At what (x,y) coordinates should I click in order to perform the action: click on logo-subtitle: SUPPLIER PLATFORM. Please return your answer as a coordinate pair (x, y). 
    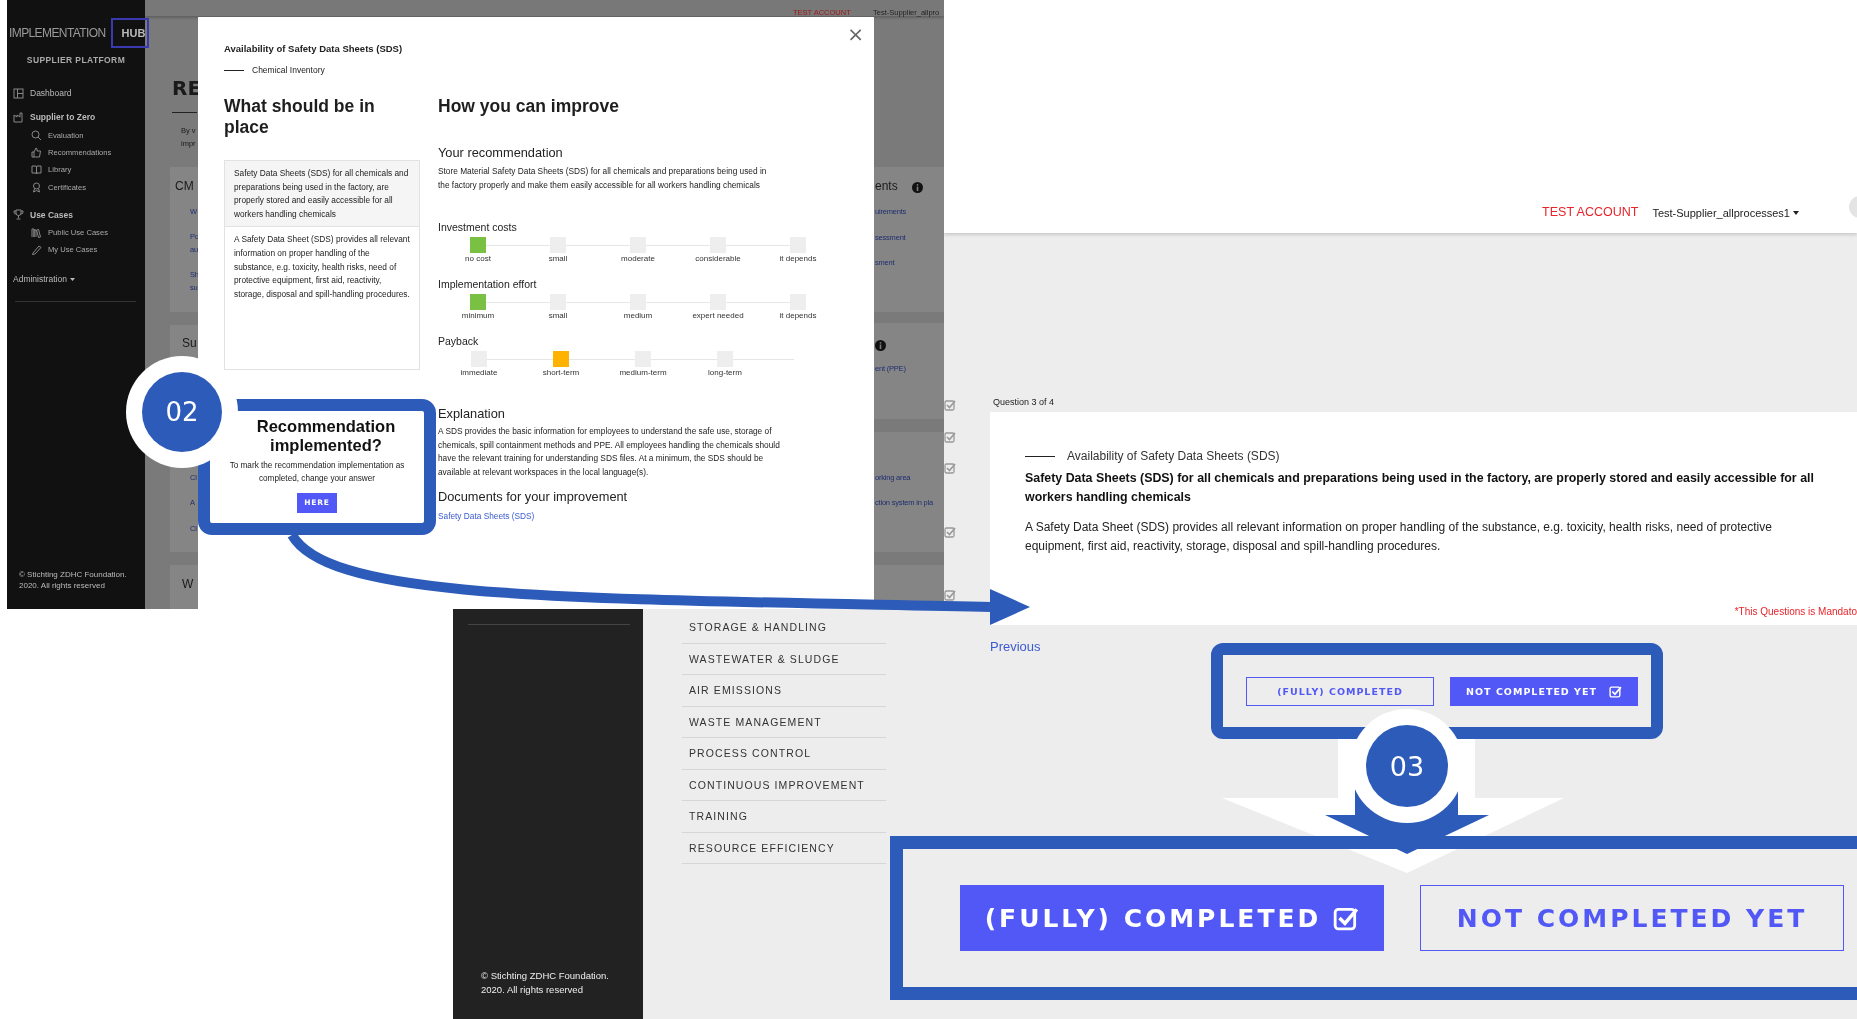
    Looking at the image, I should click on (76, 60).